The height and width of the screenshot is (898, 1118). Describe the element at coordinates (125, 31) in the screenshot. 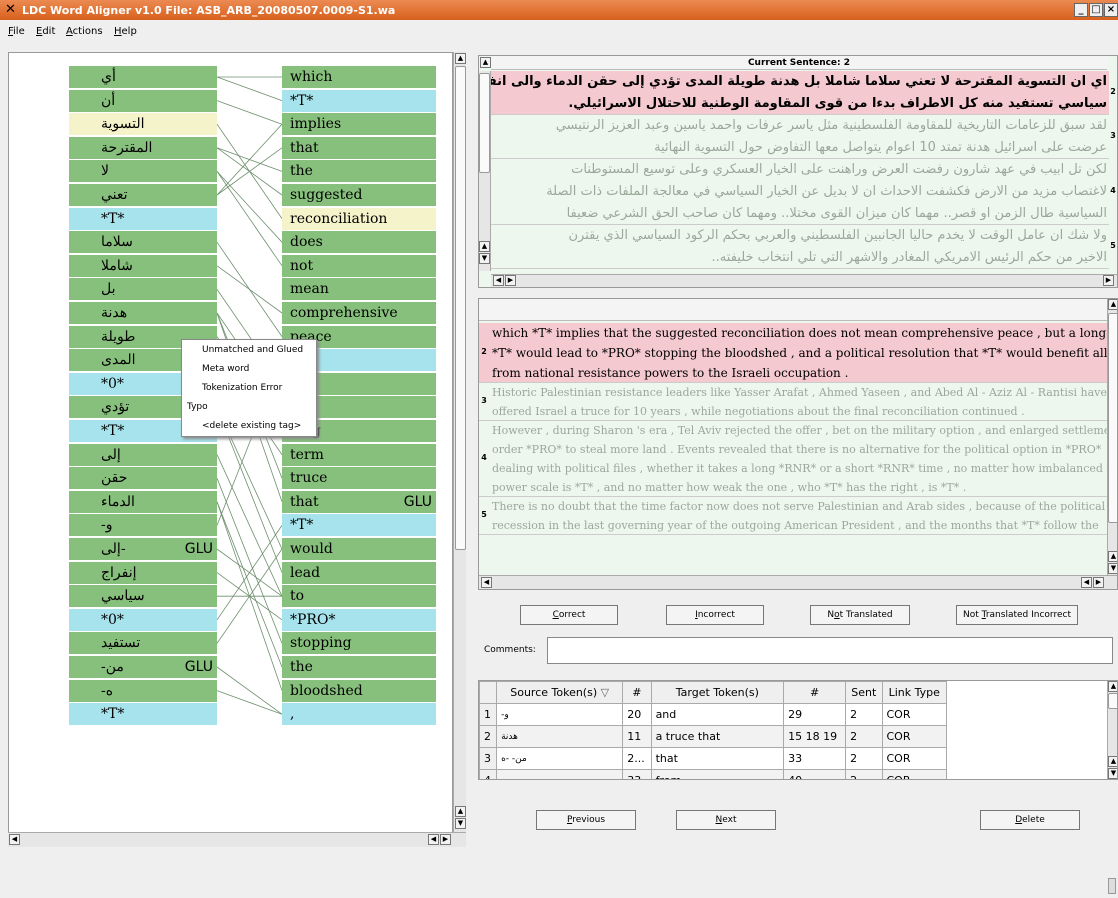

I see `menu-help: Help` at that location.